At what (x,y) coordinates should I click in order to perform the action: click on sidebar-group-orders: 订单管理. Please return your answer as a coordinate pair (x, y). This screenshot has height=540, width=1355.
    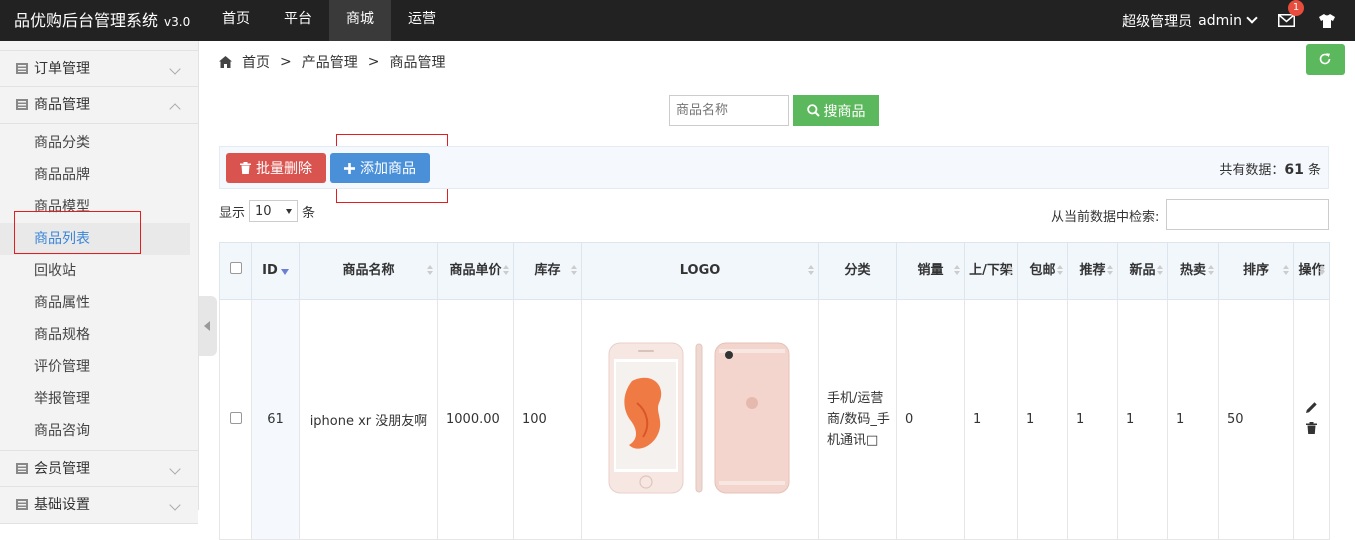
    Looking at the image, I should click on (99, 68).